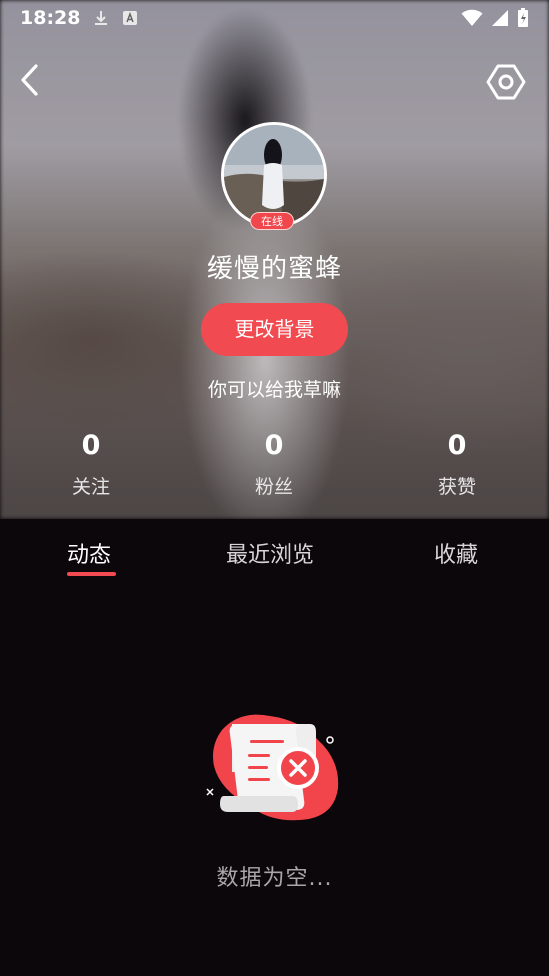  I want to click on avatar-photo, so click(274, 175).